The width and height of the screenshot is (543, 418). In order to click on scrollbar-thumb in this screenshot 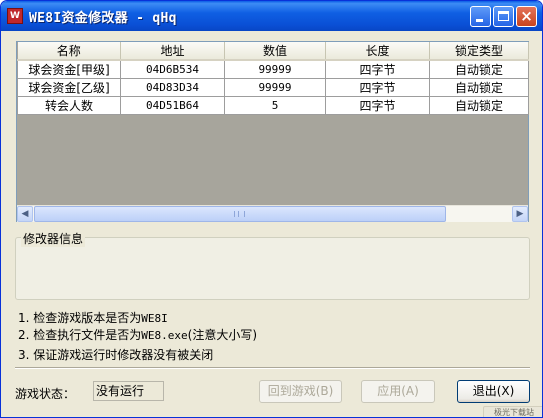, I will do `click(240, 214)`.